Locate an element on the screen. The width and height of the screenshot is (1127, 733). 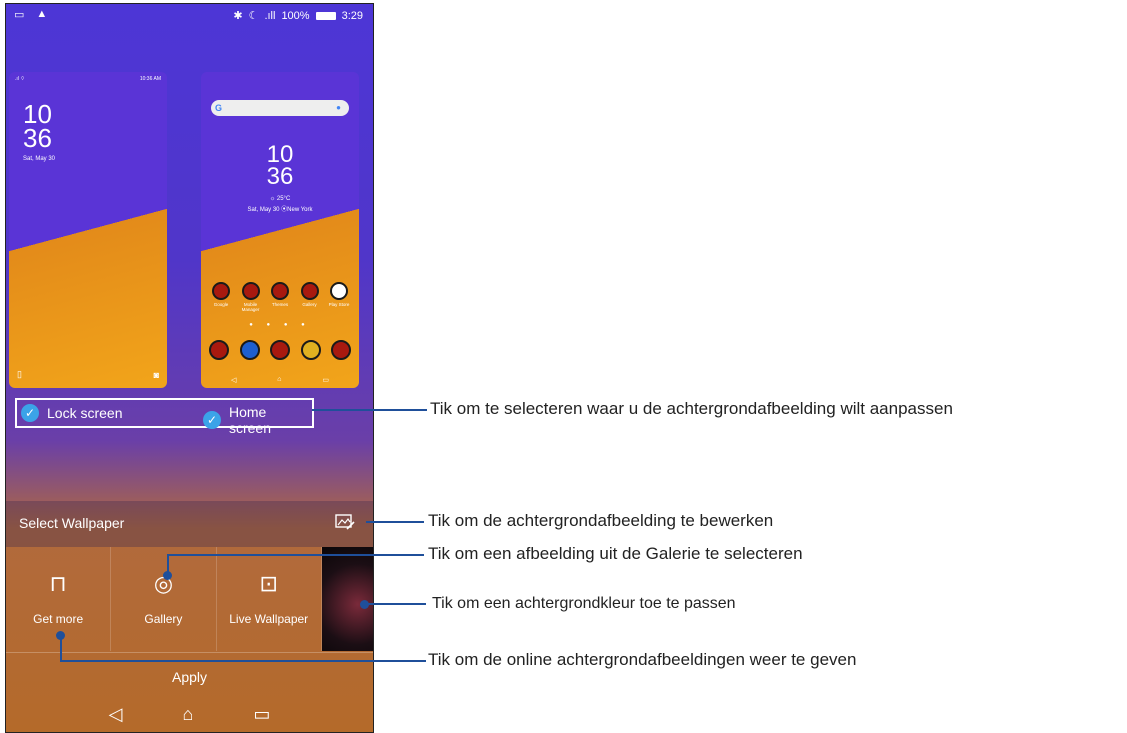
dock-messages-icon is located at coordinates (249, 350).